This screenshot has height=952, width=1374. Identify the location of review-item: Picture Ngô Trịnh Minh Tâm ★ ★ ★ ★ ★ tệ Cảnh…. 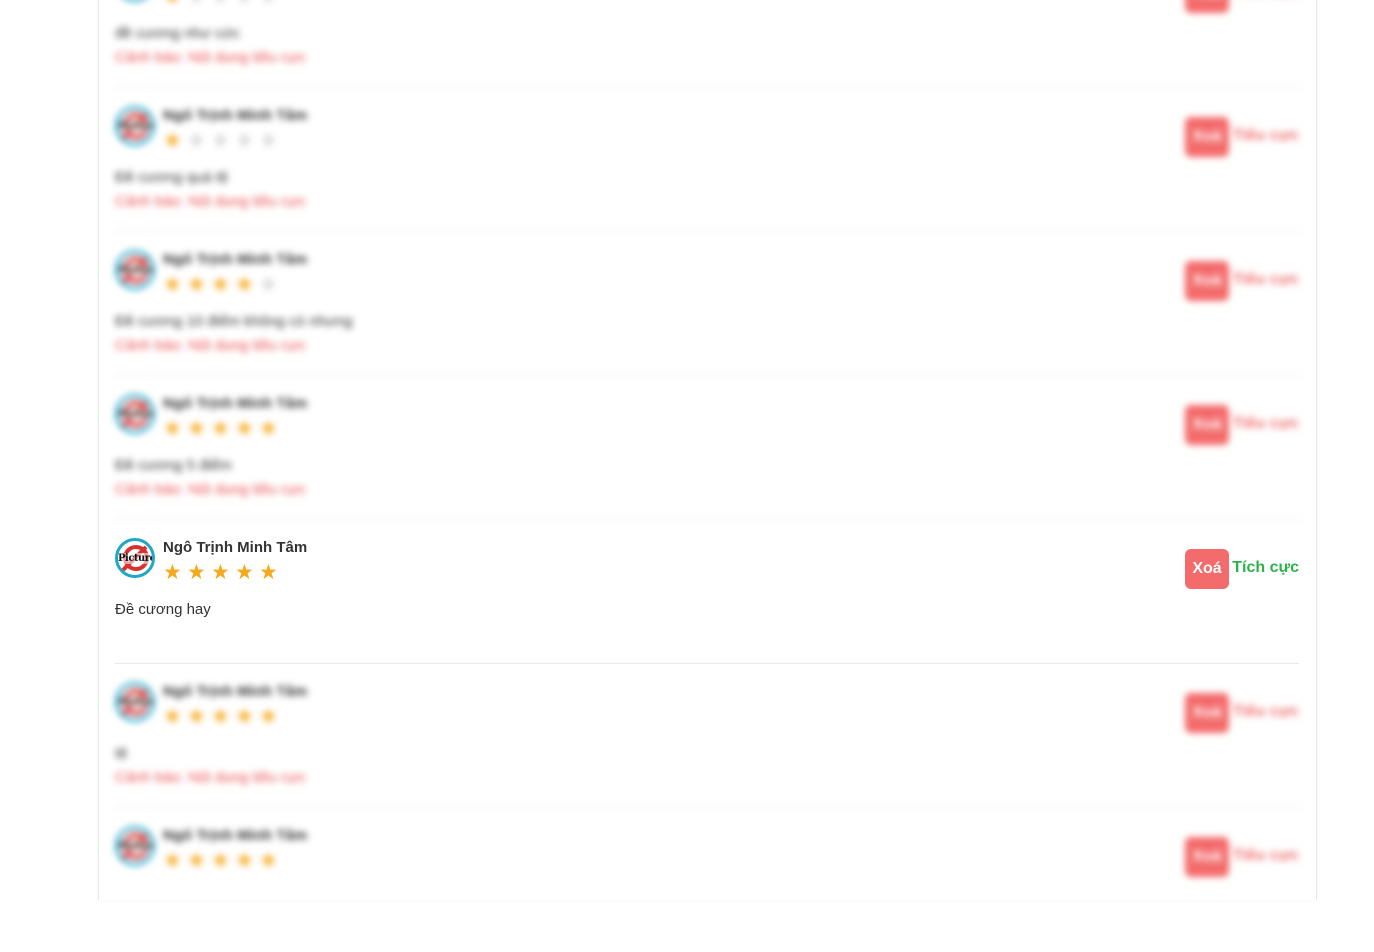
(707, 736).